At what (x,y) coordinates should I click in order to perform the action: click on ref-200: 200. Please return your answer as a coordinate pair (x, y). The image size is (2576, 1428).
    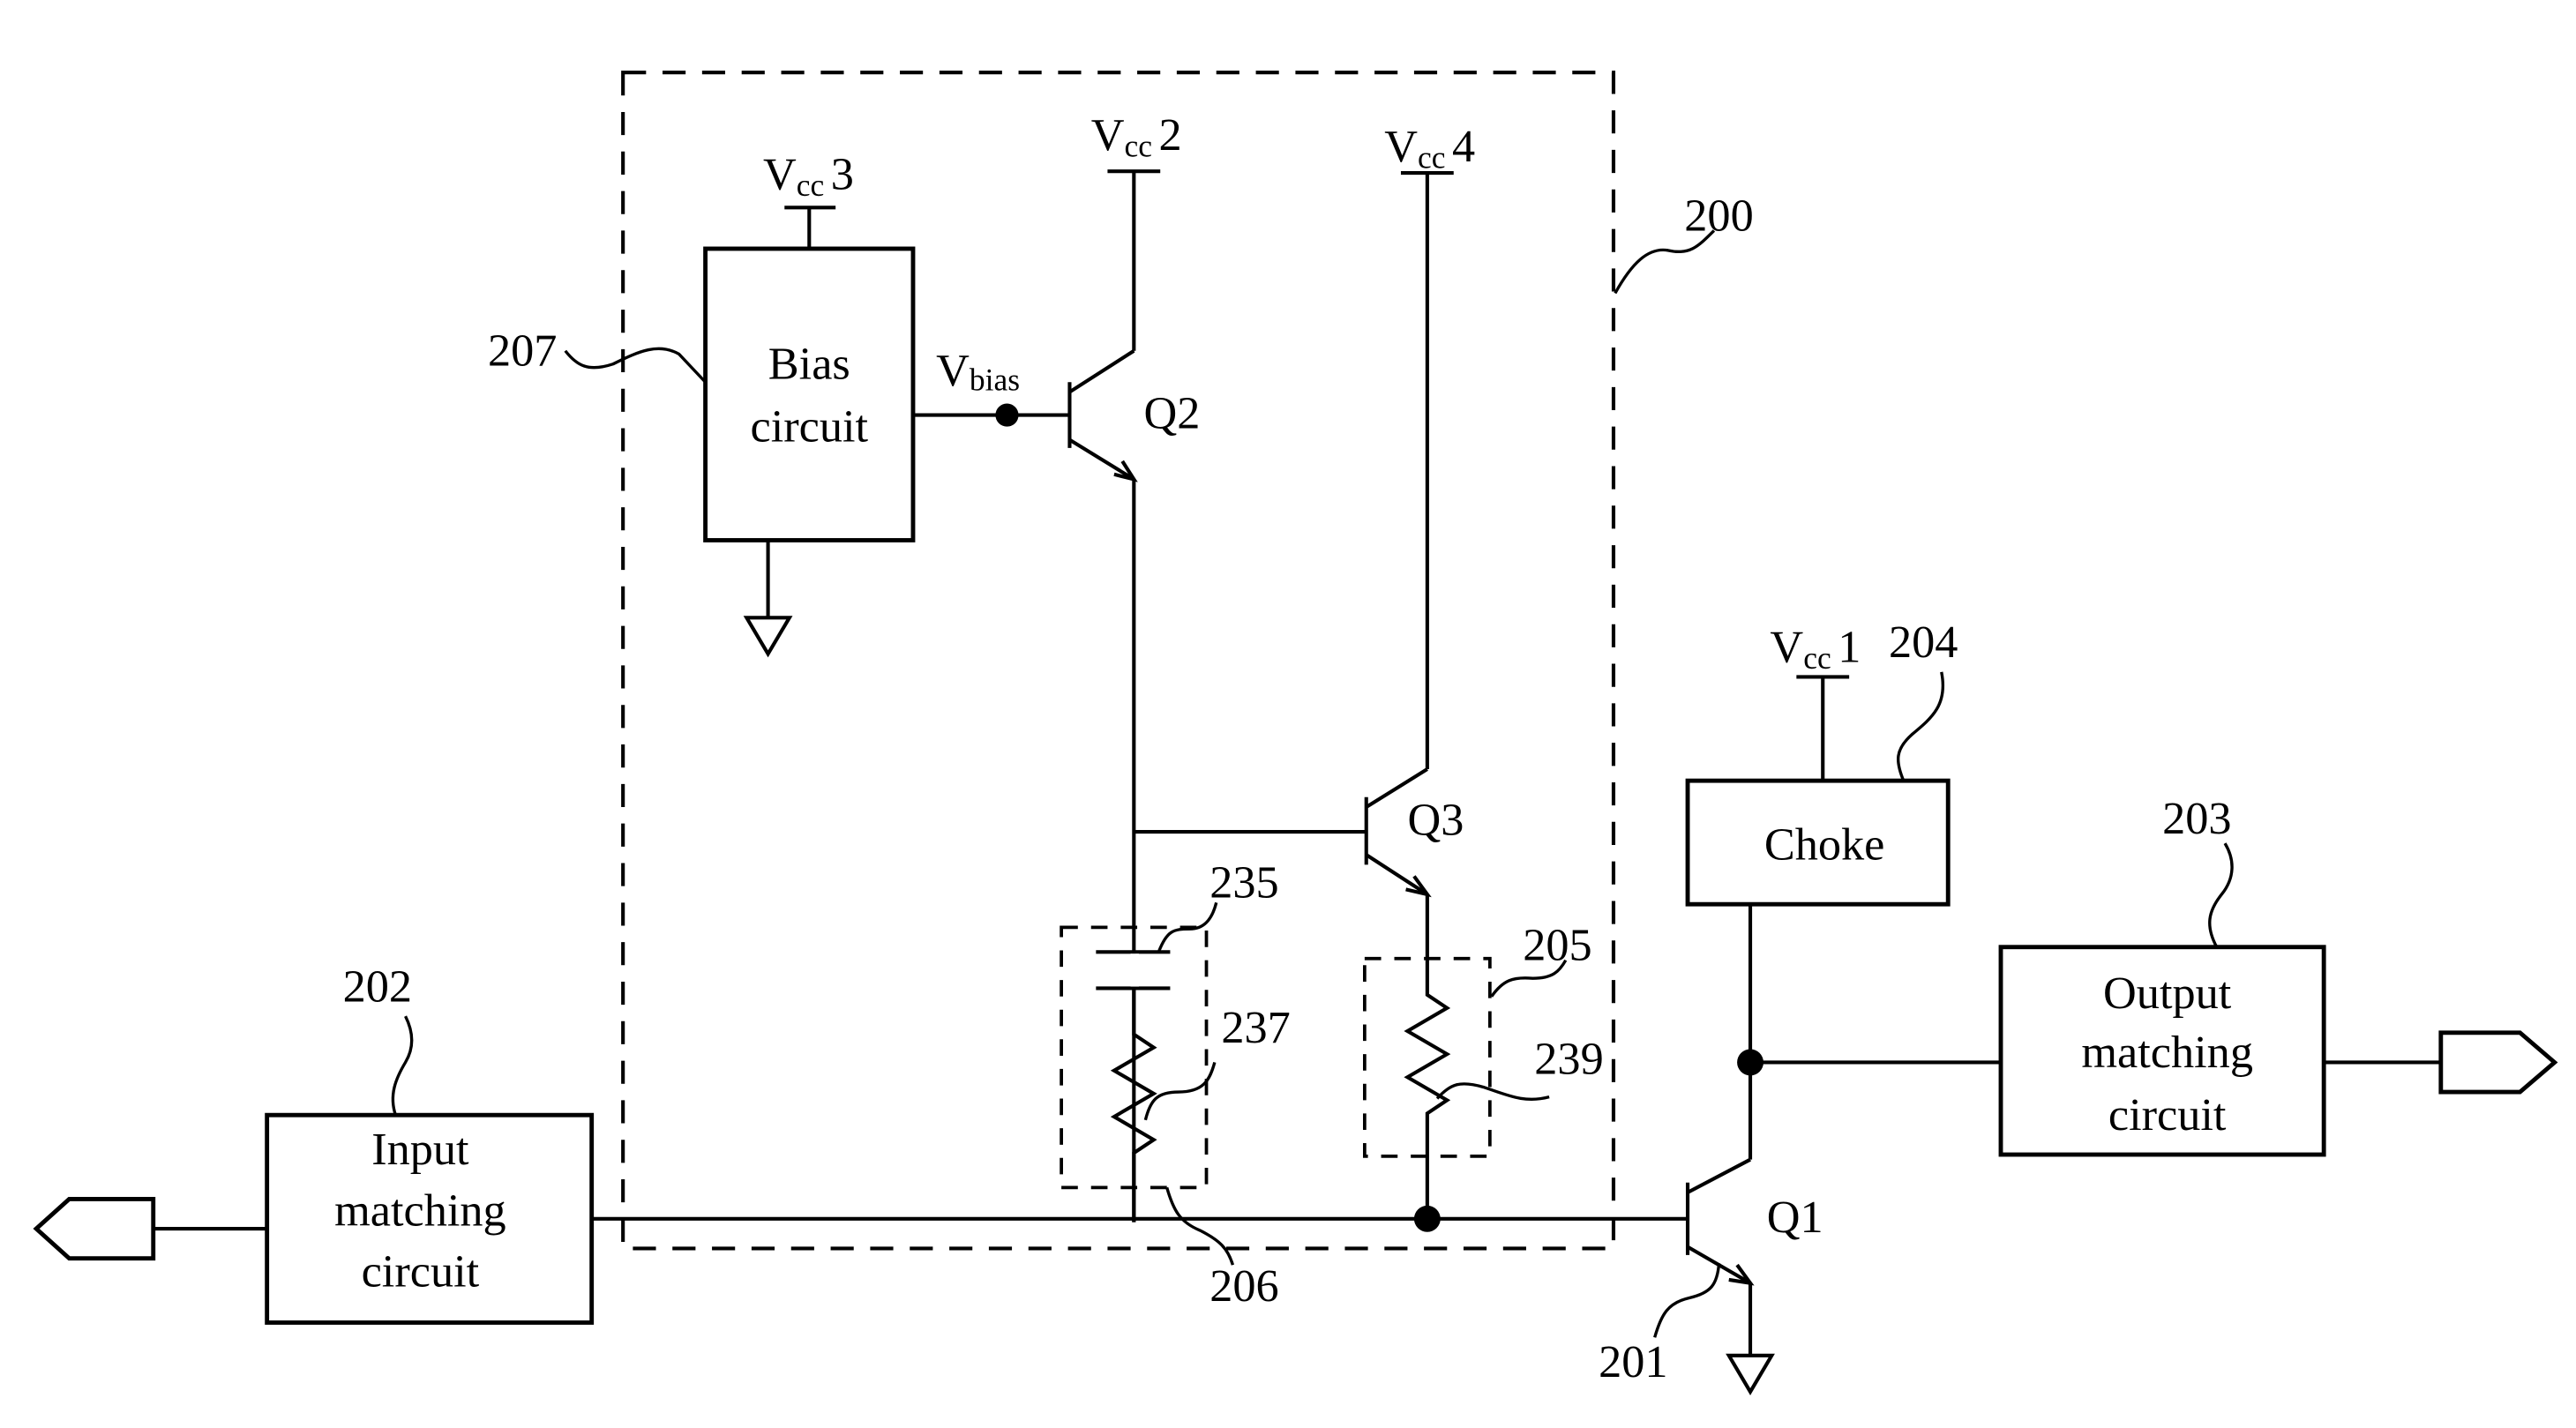
    Looking at the image, I should click on (1719, 215).